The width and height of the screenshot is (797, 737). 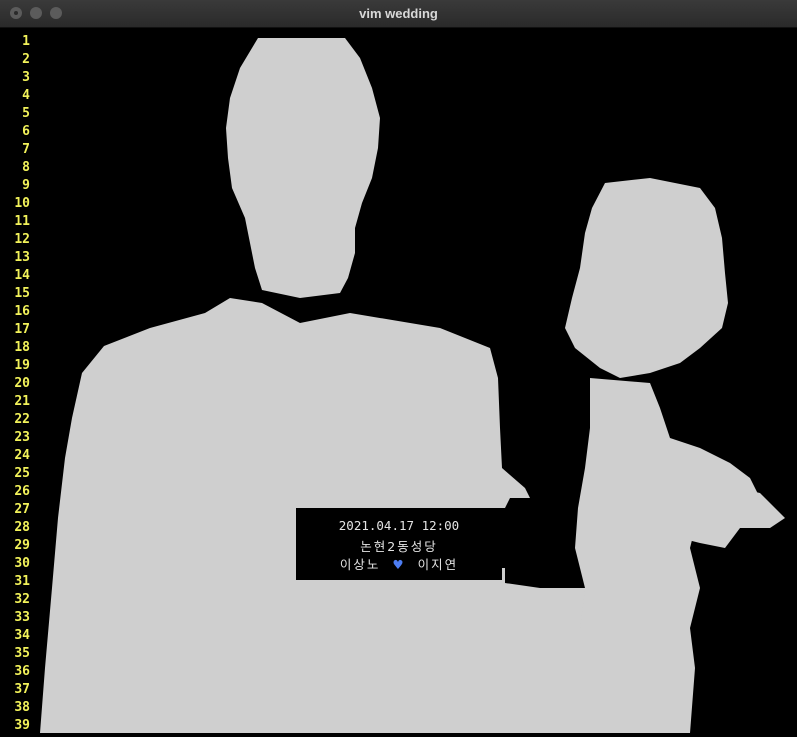 What do you see at coordinates (438, 564) in the screenshot?
I see `bride-name: 이지연` at bounding box center [438, 564].